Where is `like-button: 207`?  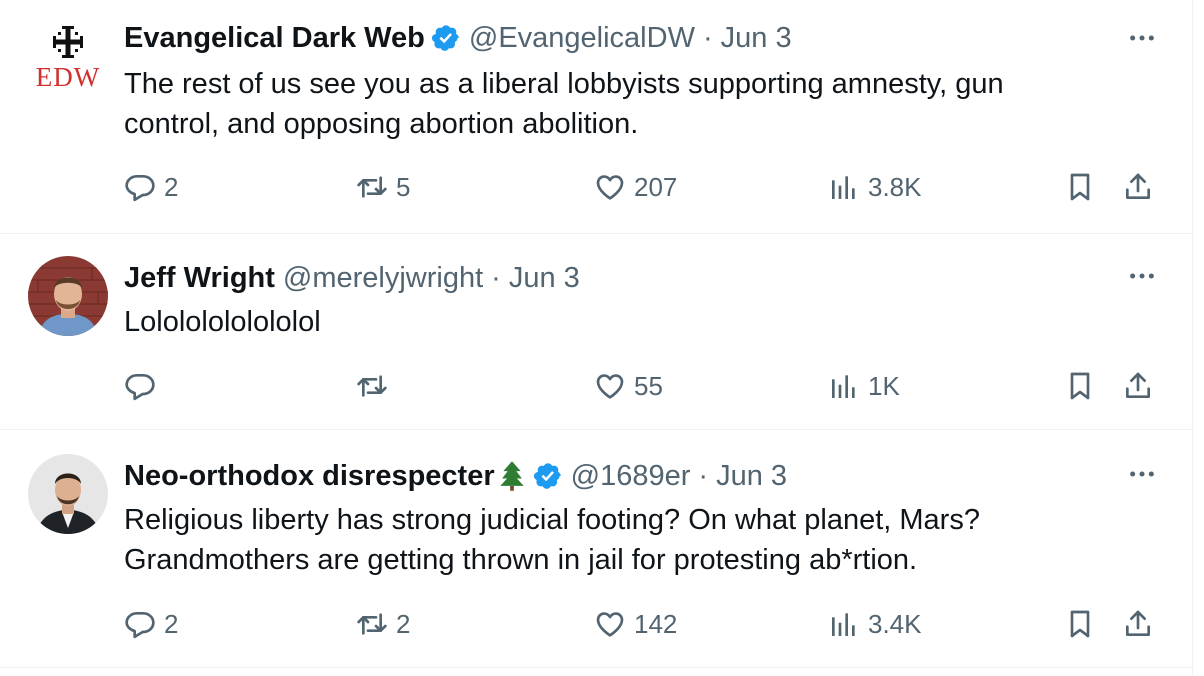 like-button: 207 is located at coordinates (635, 187).